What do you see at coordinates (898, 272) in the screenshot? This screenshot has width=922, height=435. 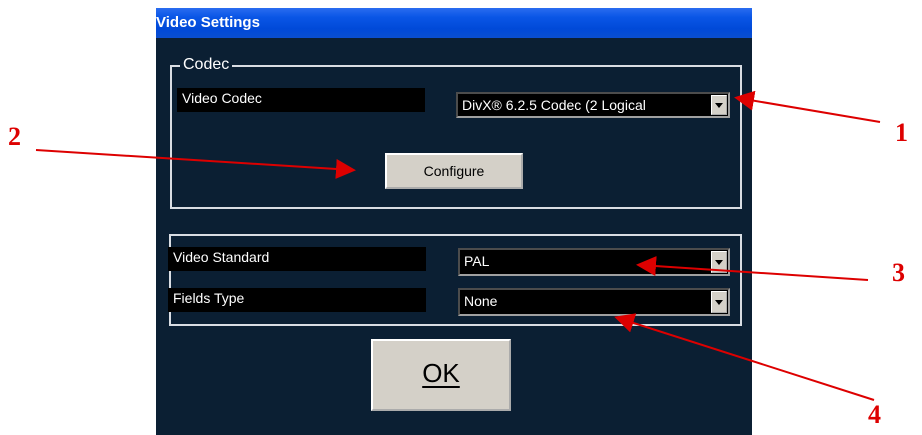 I see `annotation-number-3: 3` at bounding box center [898, 272].